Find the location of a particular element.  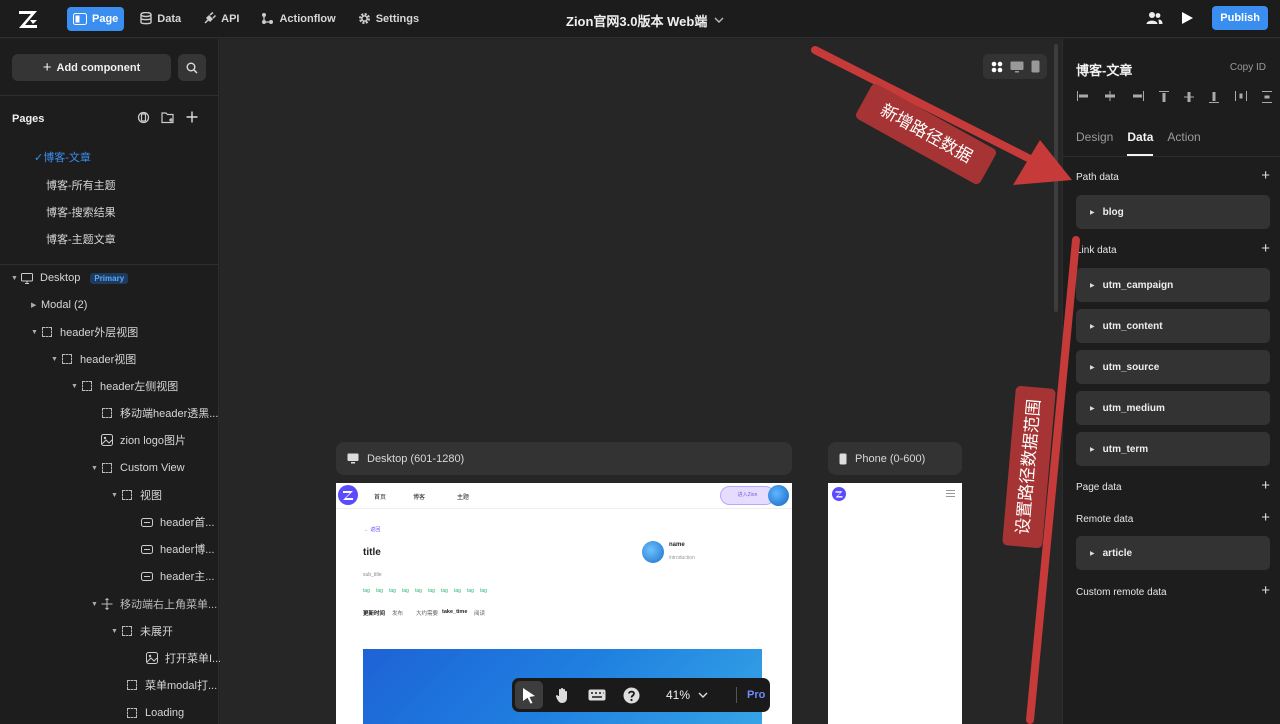

tree-node-desktop: ▼ Desktop Primary is located at coordinates (70, 278).